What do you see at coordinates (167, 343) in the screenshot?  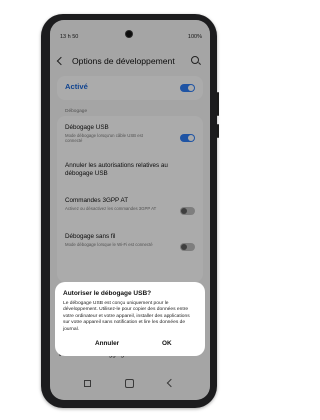 I see `ok-button: OK` at bounding box center [167, 343].